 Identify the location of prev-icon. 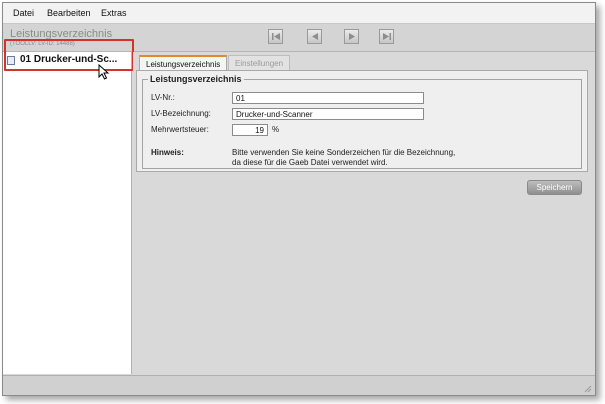
(315, 36).